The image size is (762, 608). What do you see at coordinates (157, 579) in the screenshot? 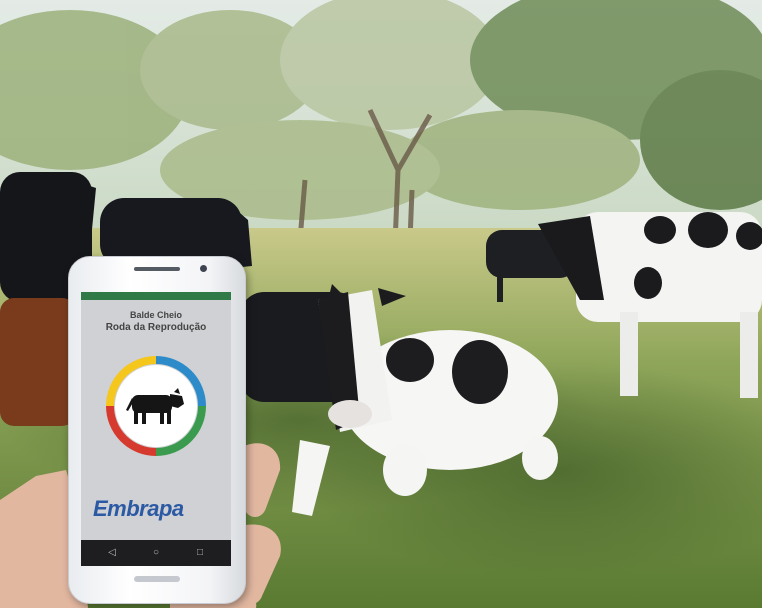
I see `phone-home-bar` at bounding box center [157, 579].